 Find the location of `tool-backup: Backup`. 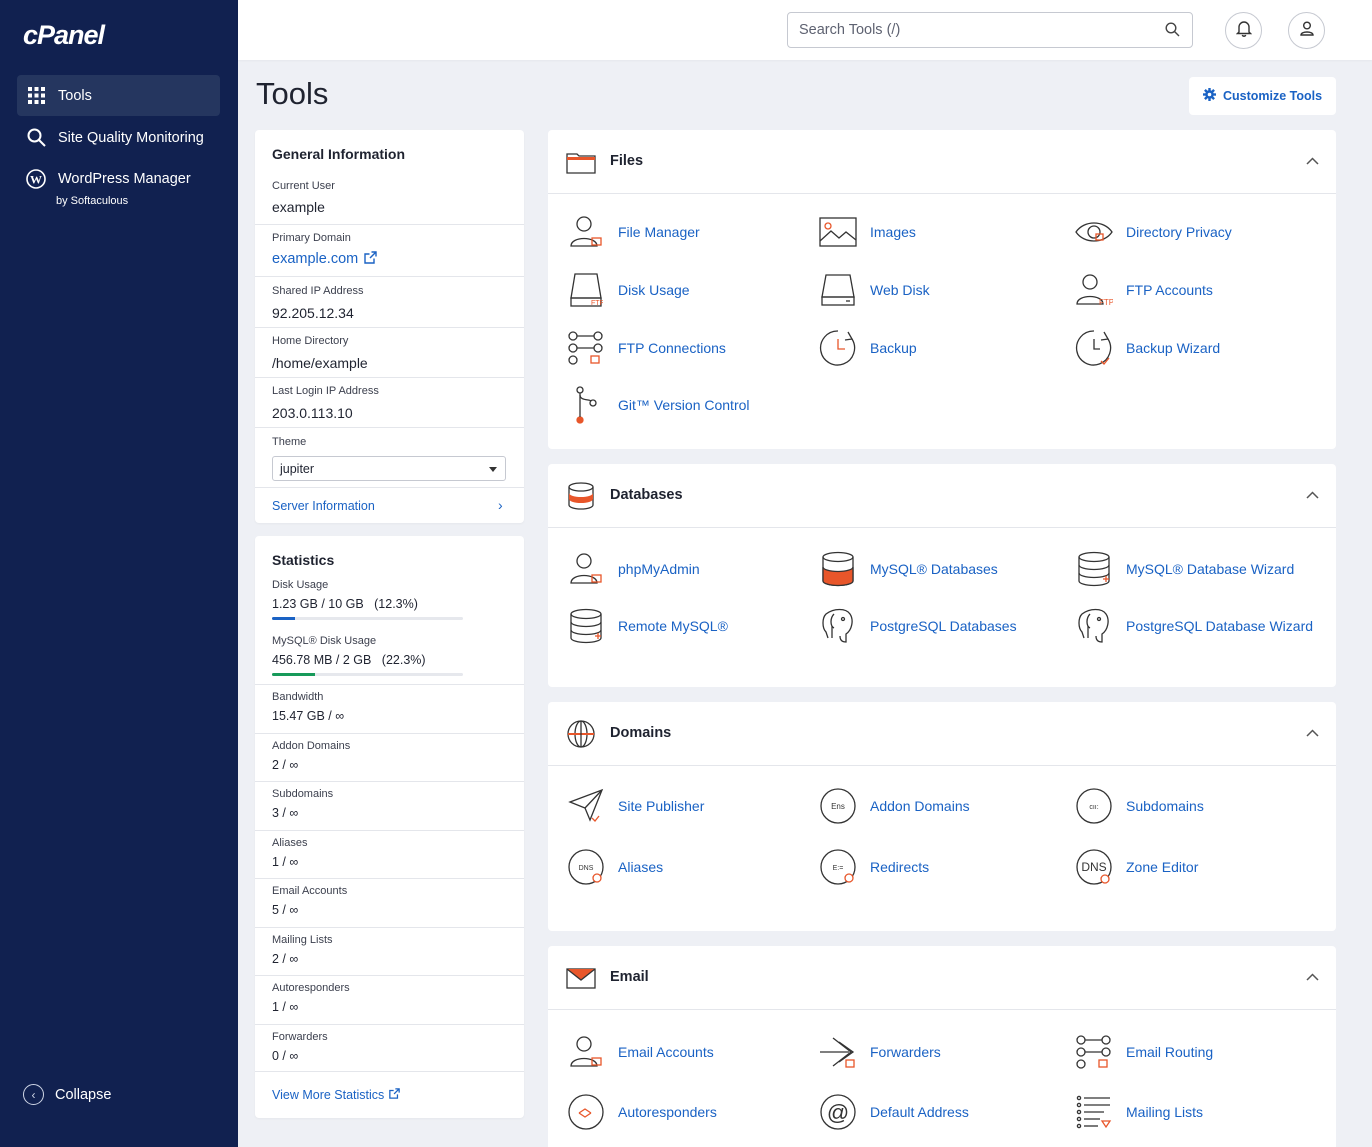

tool-backup: Backup is located at coordinates (867, 348).